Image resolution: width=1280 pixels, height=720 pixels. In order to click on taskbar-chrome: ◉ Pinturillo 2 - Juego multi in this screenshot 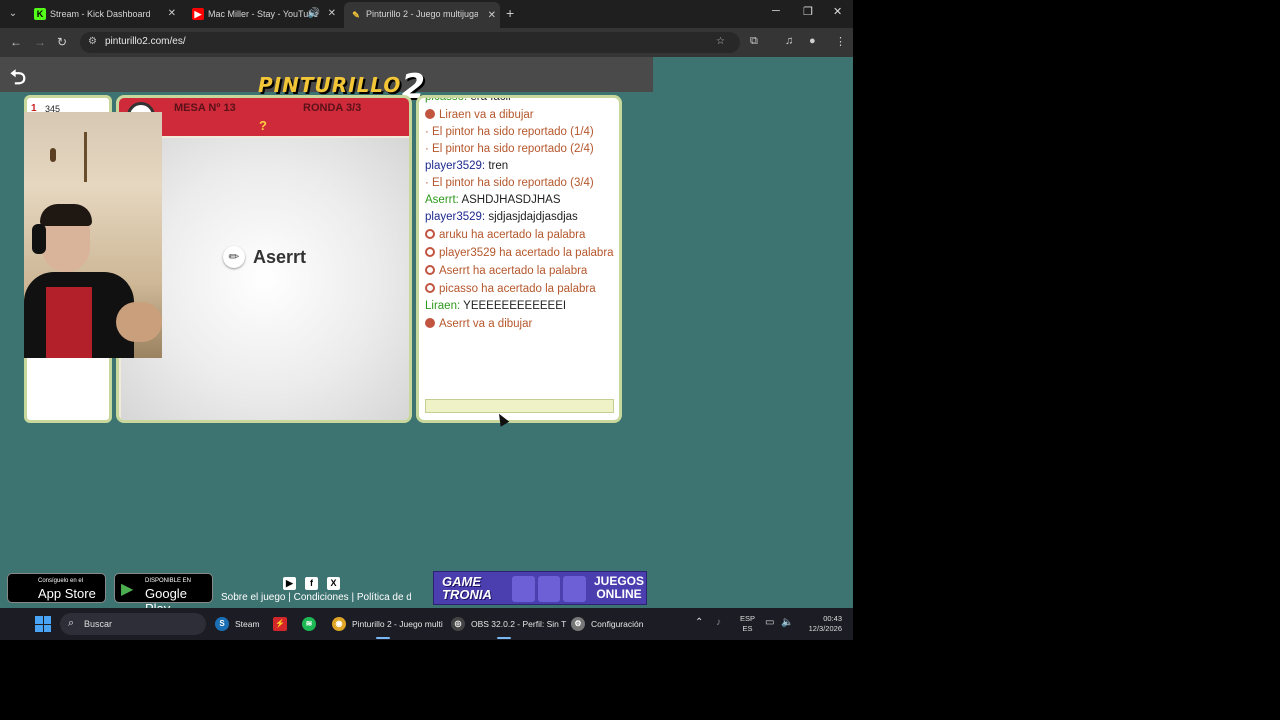, I will do `click(387, 626)`.